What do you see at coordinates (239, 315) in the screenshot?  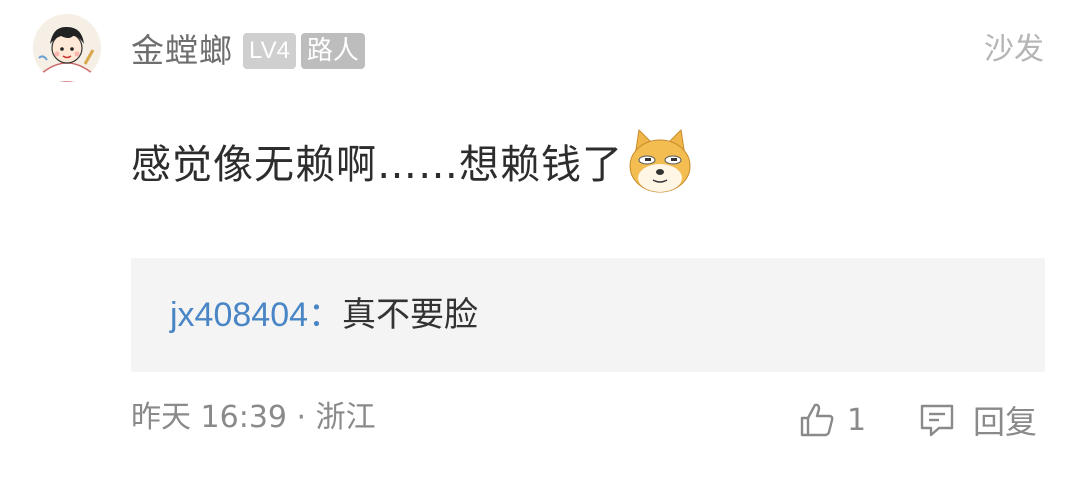 I see `reply-username: jx408404` at bounding box center [239, 315].